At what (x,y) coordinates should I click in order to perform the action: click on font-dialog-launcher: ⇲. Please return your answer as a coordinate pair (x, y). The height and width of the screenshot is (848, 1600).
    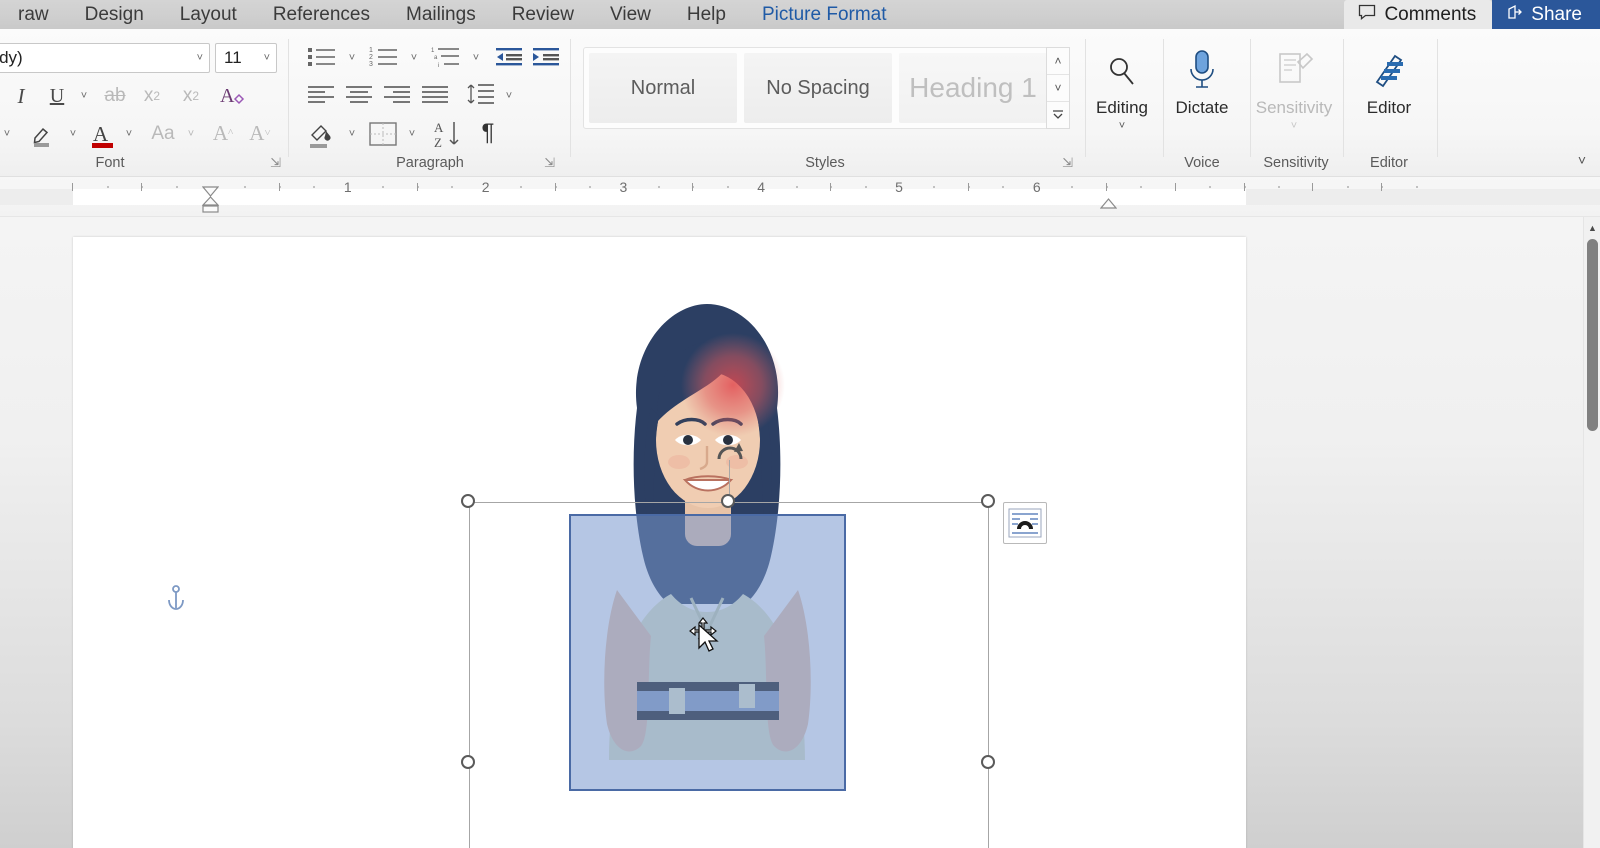
    Looking at the image, I should click on (275, 163).